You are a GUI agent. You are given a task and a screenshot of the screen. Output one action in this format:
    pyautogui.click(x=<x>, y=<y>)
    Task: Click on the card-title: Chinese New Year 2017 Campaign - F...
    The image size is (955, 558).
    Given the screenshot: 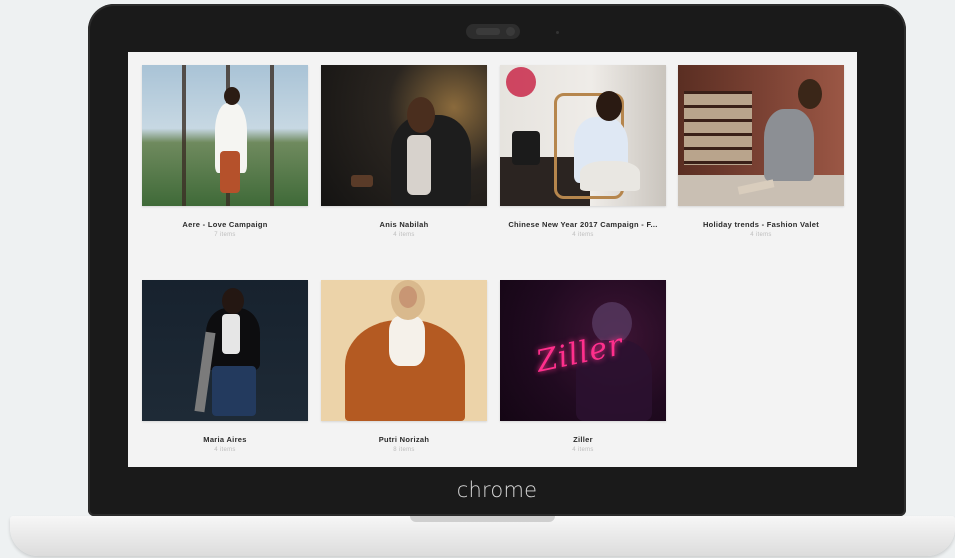 What is the action you would take?
    pyautogui.click(x=583, y=224)
    